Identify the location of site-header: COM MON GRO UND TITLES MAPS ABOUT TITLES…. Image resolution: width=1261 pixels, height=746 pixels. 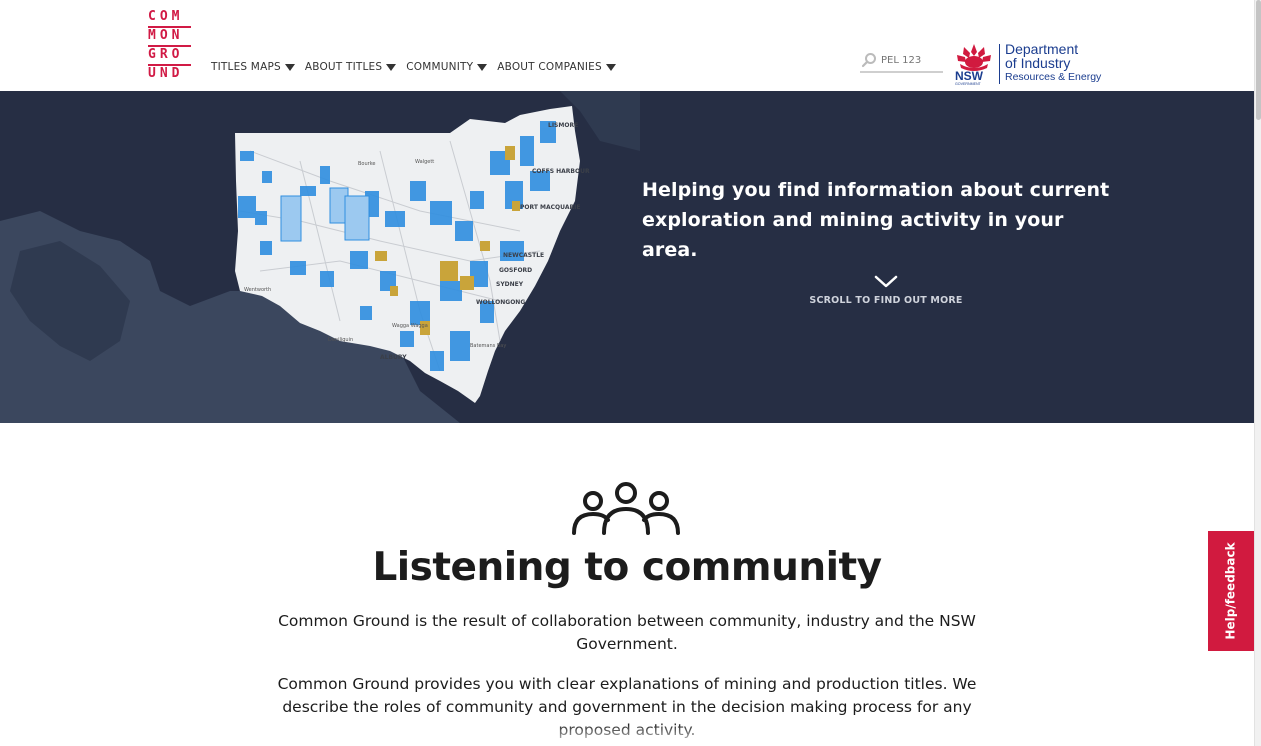
(627, 45).